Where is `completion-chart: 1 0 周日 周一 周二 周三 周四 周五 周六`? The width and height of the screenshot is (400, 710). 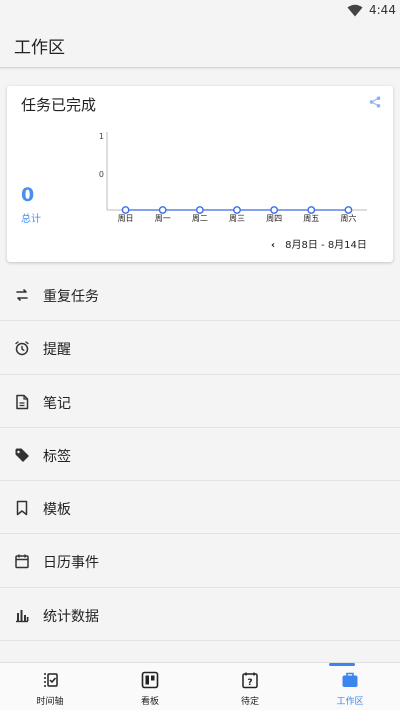 completion-chart: 1 0 周日 周一 周二 周三 周四 周五 周六 is located at coordinates (233, 177).